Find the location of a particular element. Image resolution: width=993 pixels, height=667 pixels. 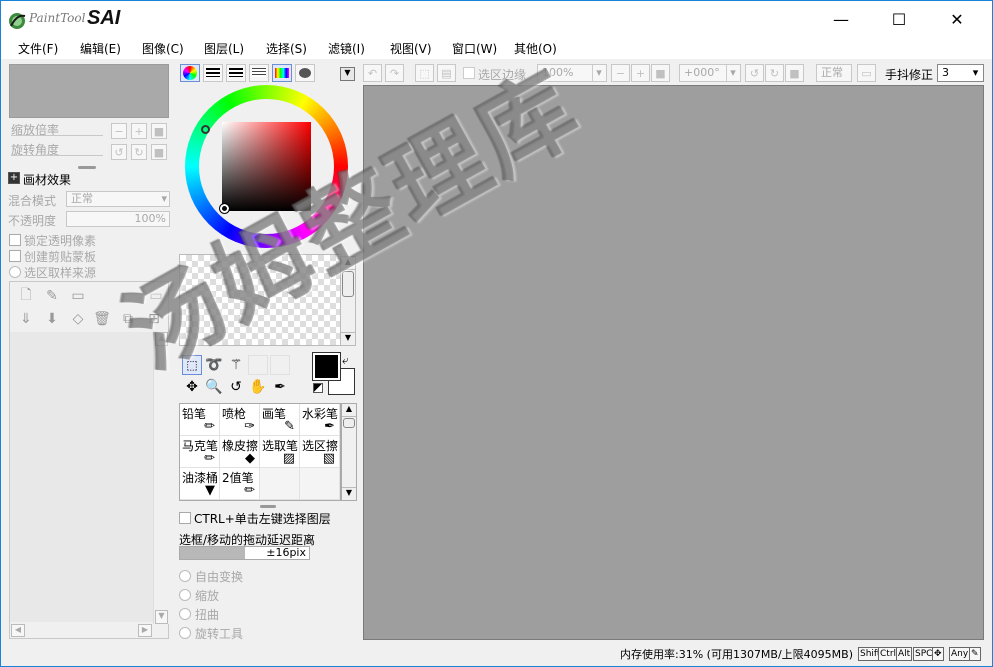

menu-file: 文件(F) is located at coordinates (38, 48).